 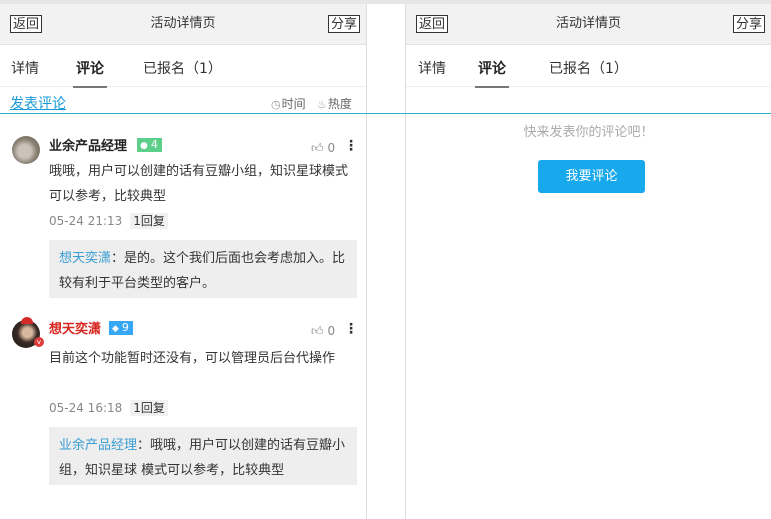 I want to click on sort-hot-label: 热度, so click(x=339, y=104).